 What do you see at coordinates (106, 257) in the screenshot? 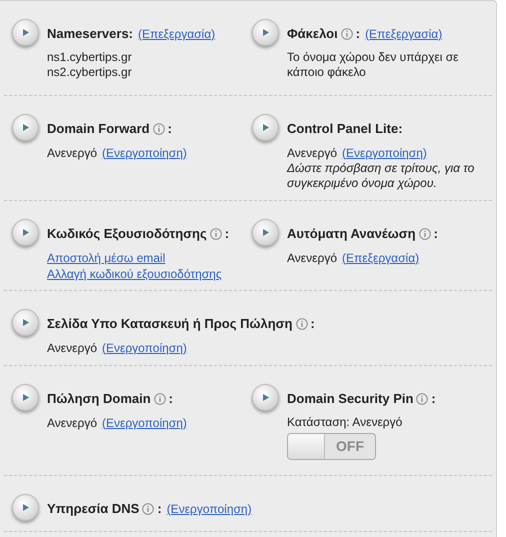
I see `action-link: Αποστολή μέσω email` at bounding box center [106, 257].